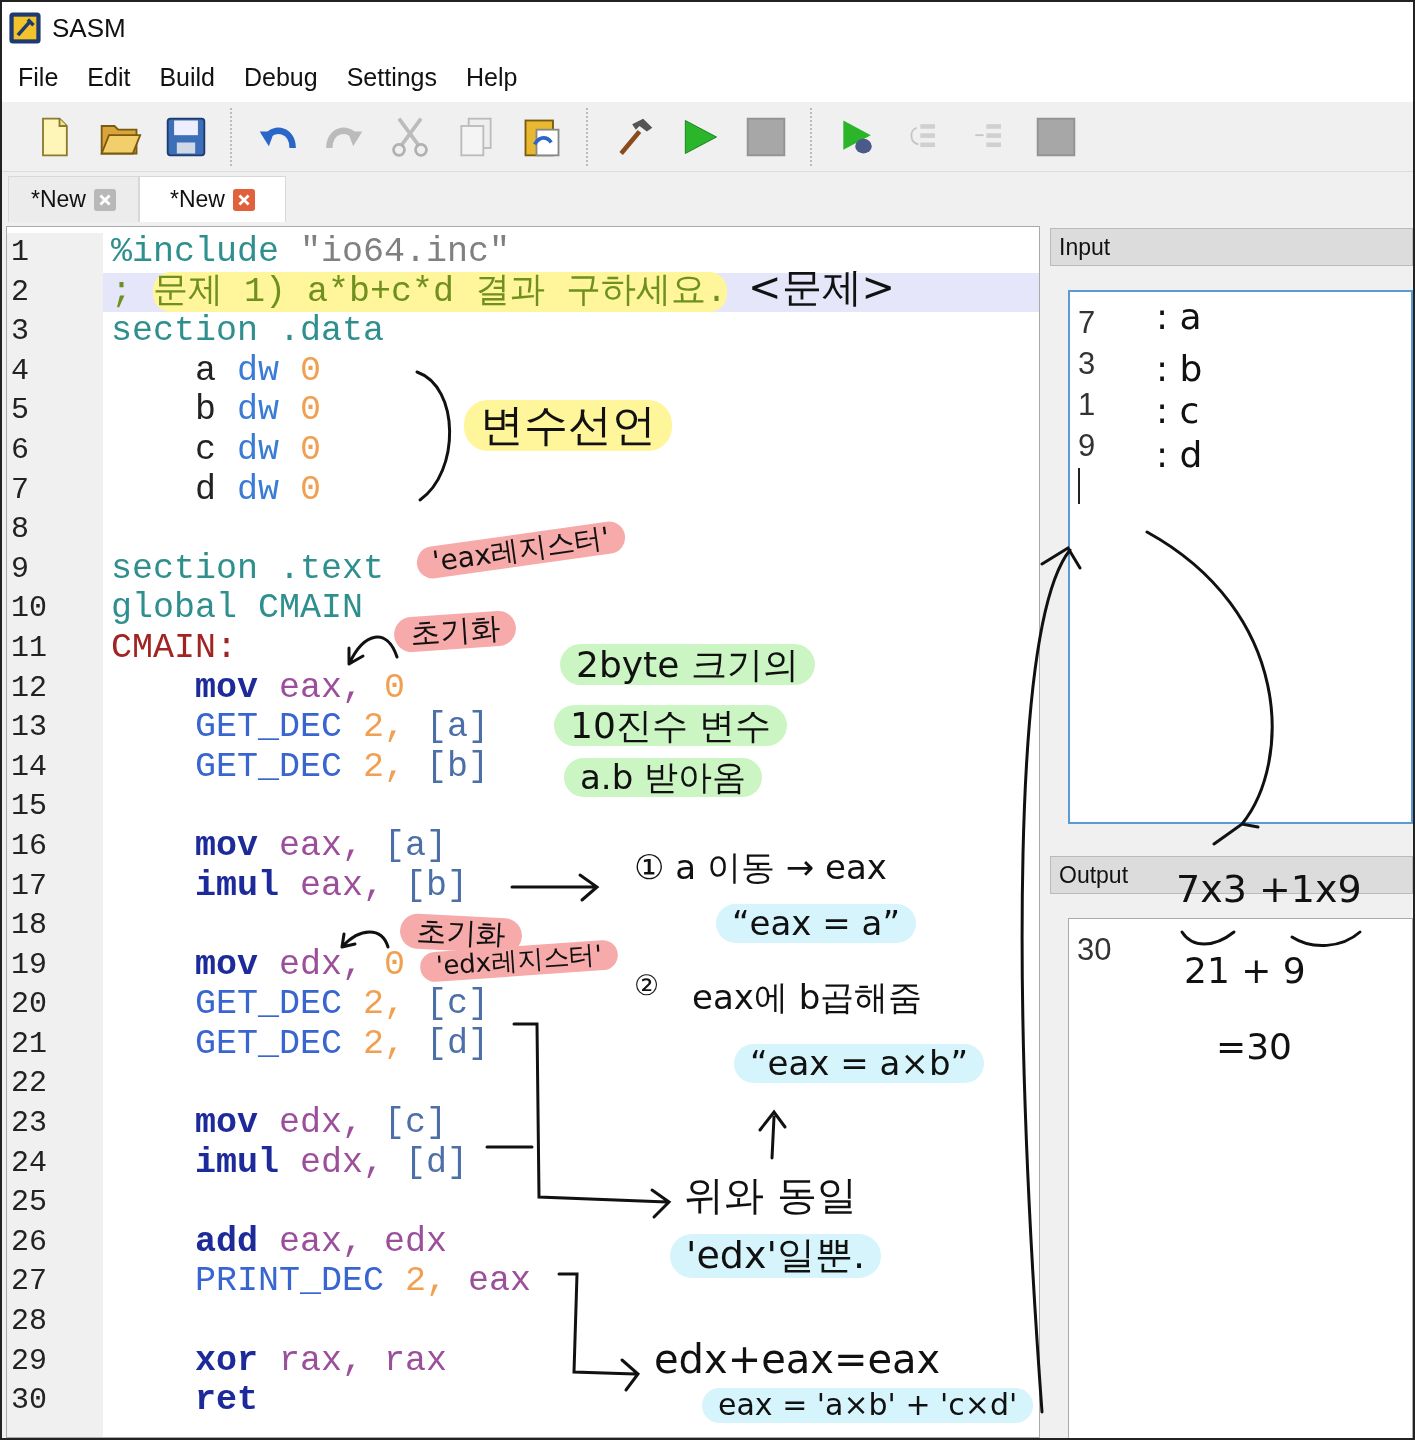 This screenshot has width=1415, height=1440. What do you see at coordinates (29, 1282) in the screenshot?
I see `line-number: 27` at bounding box center [29, 1282].